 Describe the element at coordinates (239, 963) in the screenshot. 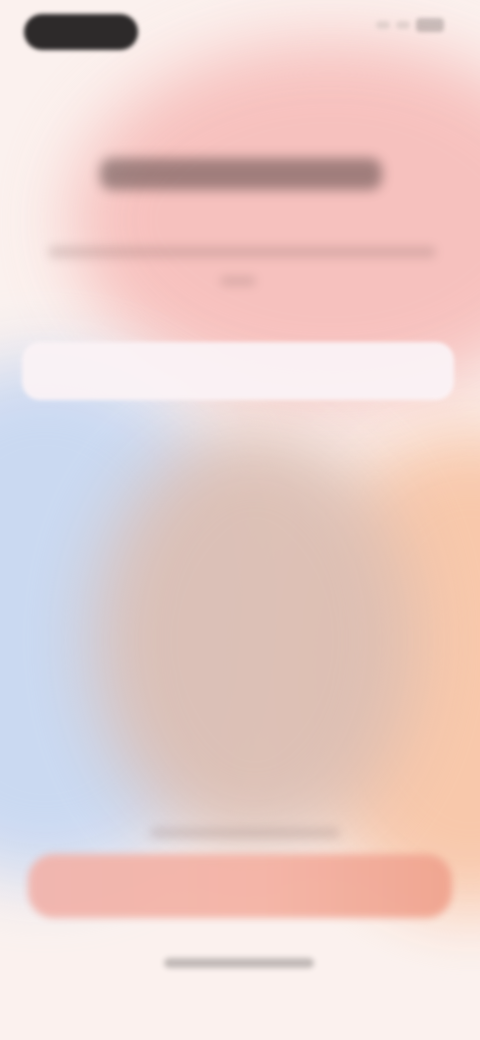

I see `home-indicator` at that location.